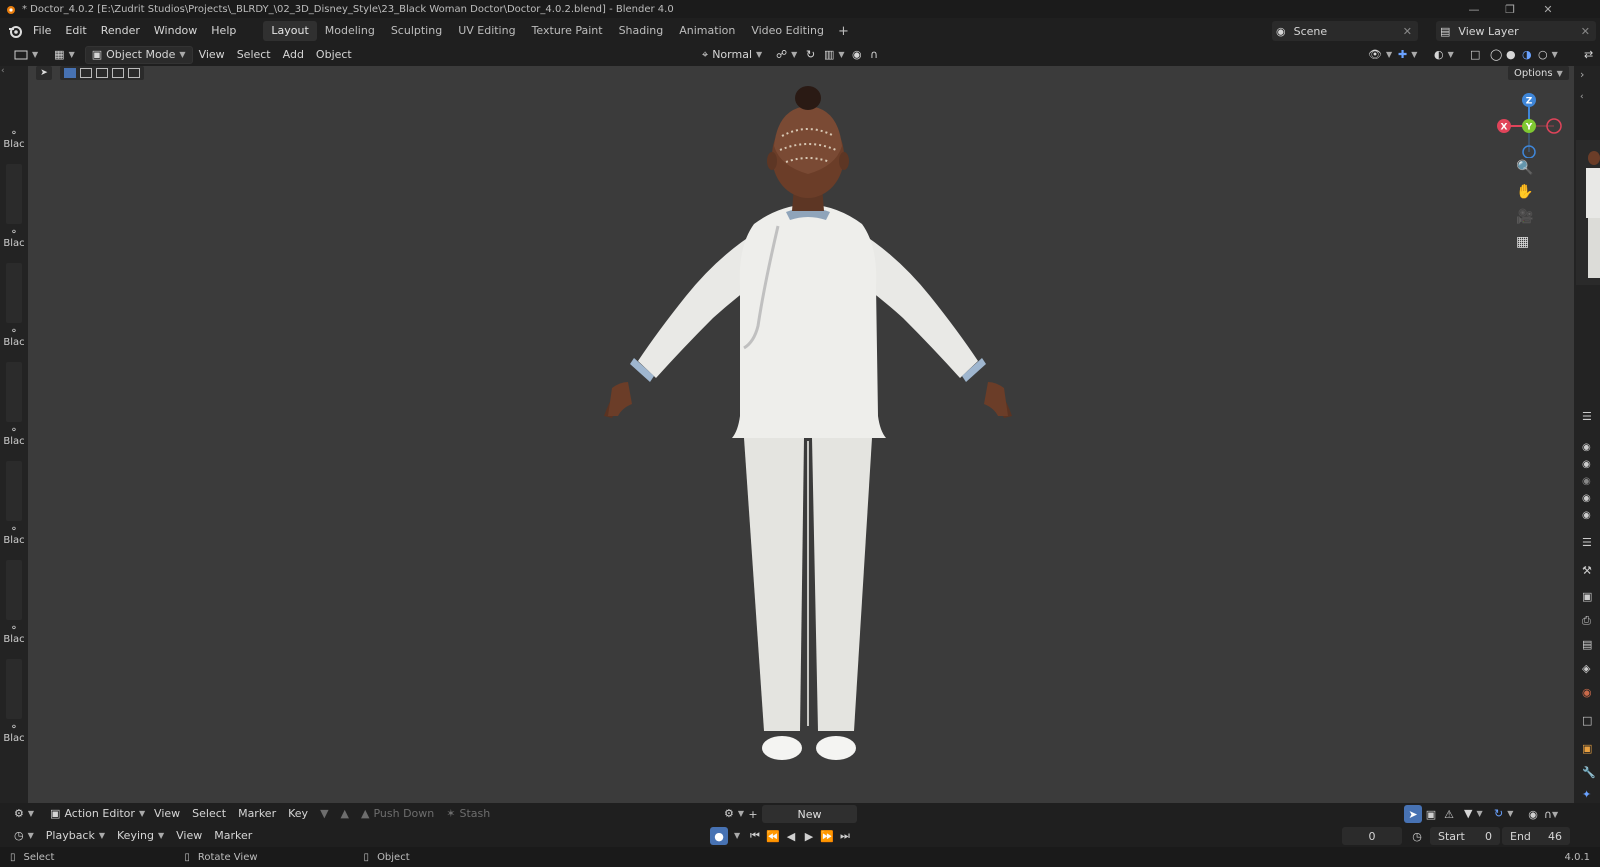 This screenshot has width=1600, height=867. What do you see at coordinates (24, 836) in the screenshot?
I see `timeline-editor-type-icon: ◷ ▼` at bounding box center [24, 836].